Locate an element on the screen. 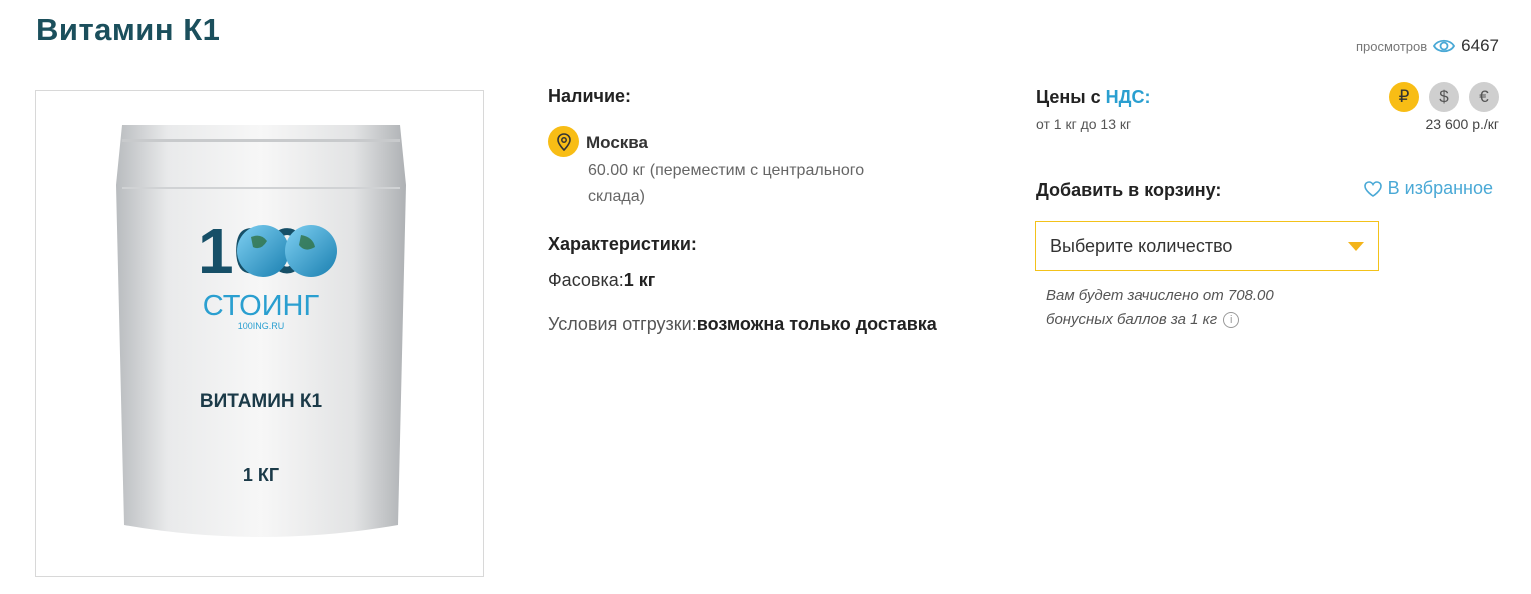  label-name: ВИТАМИН К1 is located at coordinates (261, 401).